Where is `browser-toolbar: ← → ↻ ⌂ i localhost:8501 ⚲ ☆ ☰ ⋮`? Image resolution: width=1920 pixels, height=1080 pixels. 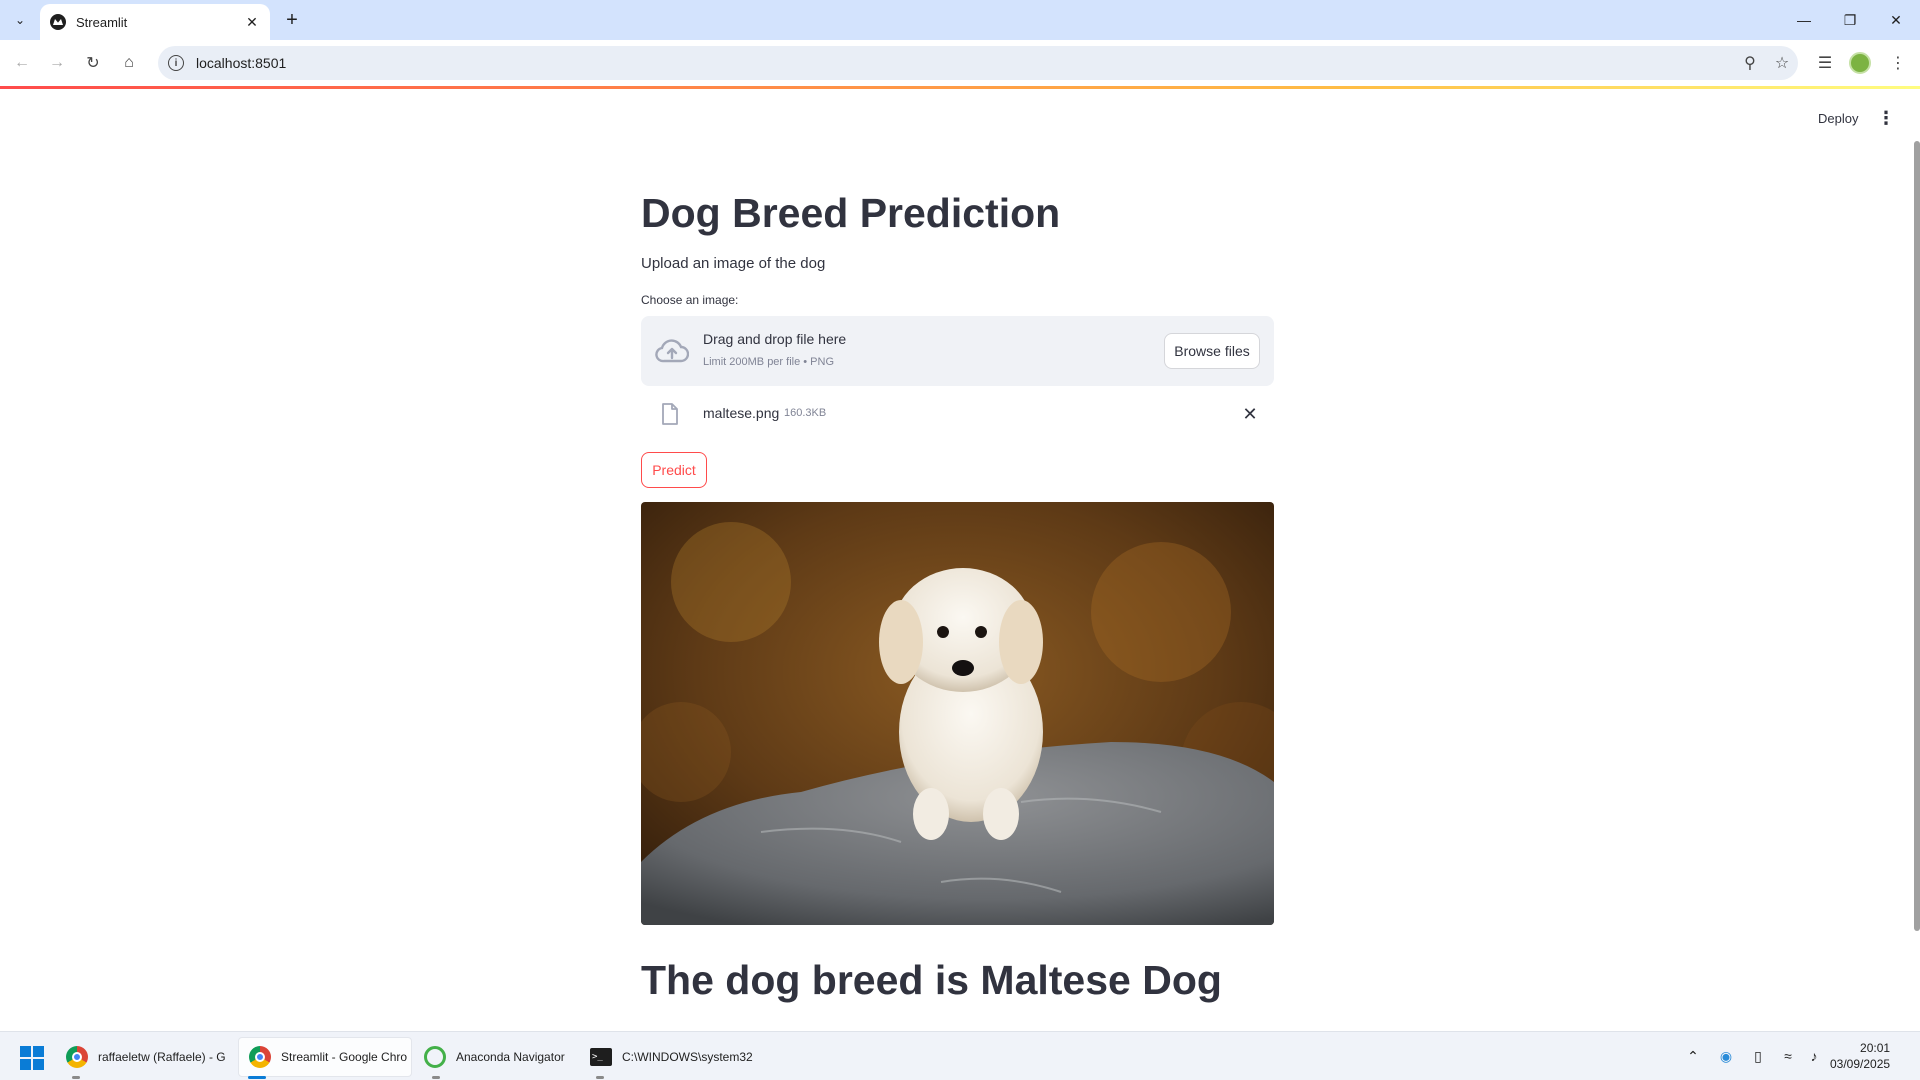
browser-toolbar: ← → ↻ ⌂ i localhost:8501 ⚲ ☆ ☰ ⋮ is located at coordinates (960, 63).